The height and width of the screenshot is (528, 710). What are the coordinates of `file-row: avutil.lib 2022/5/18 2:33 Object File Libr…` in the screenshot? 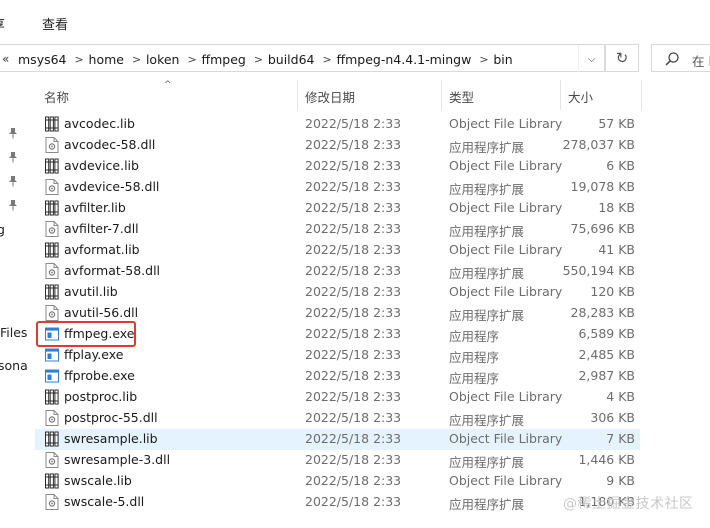 It's located at (370, 292).